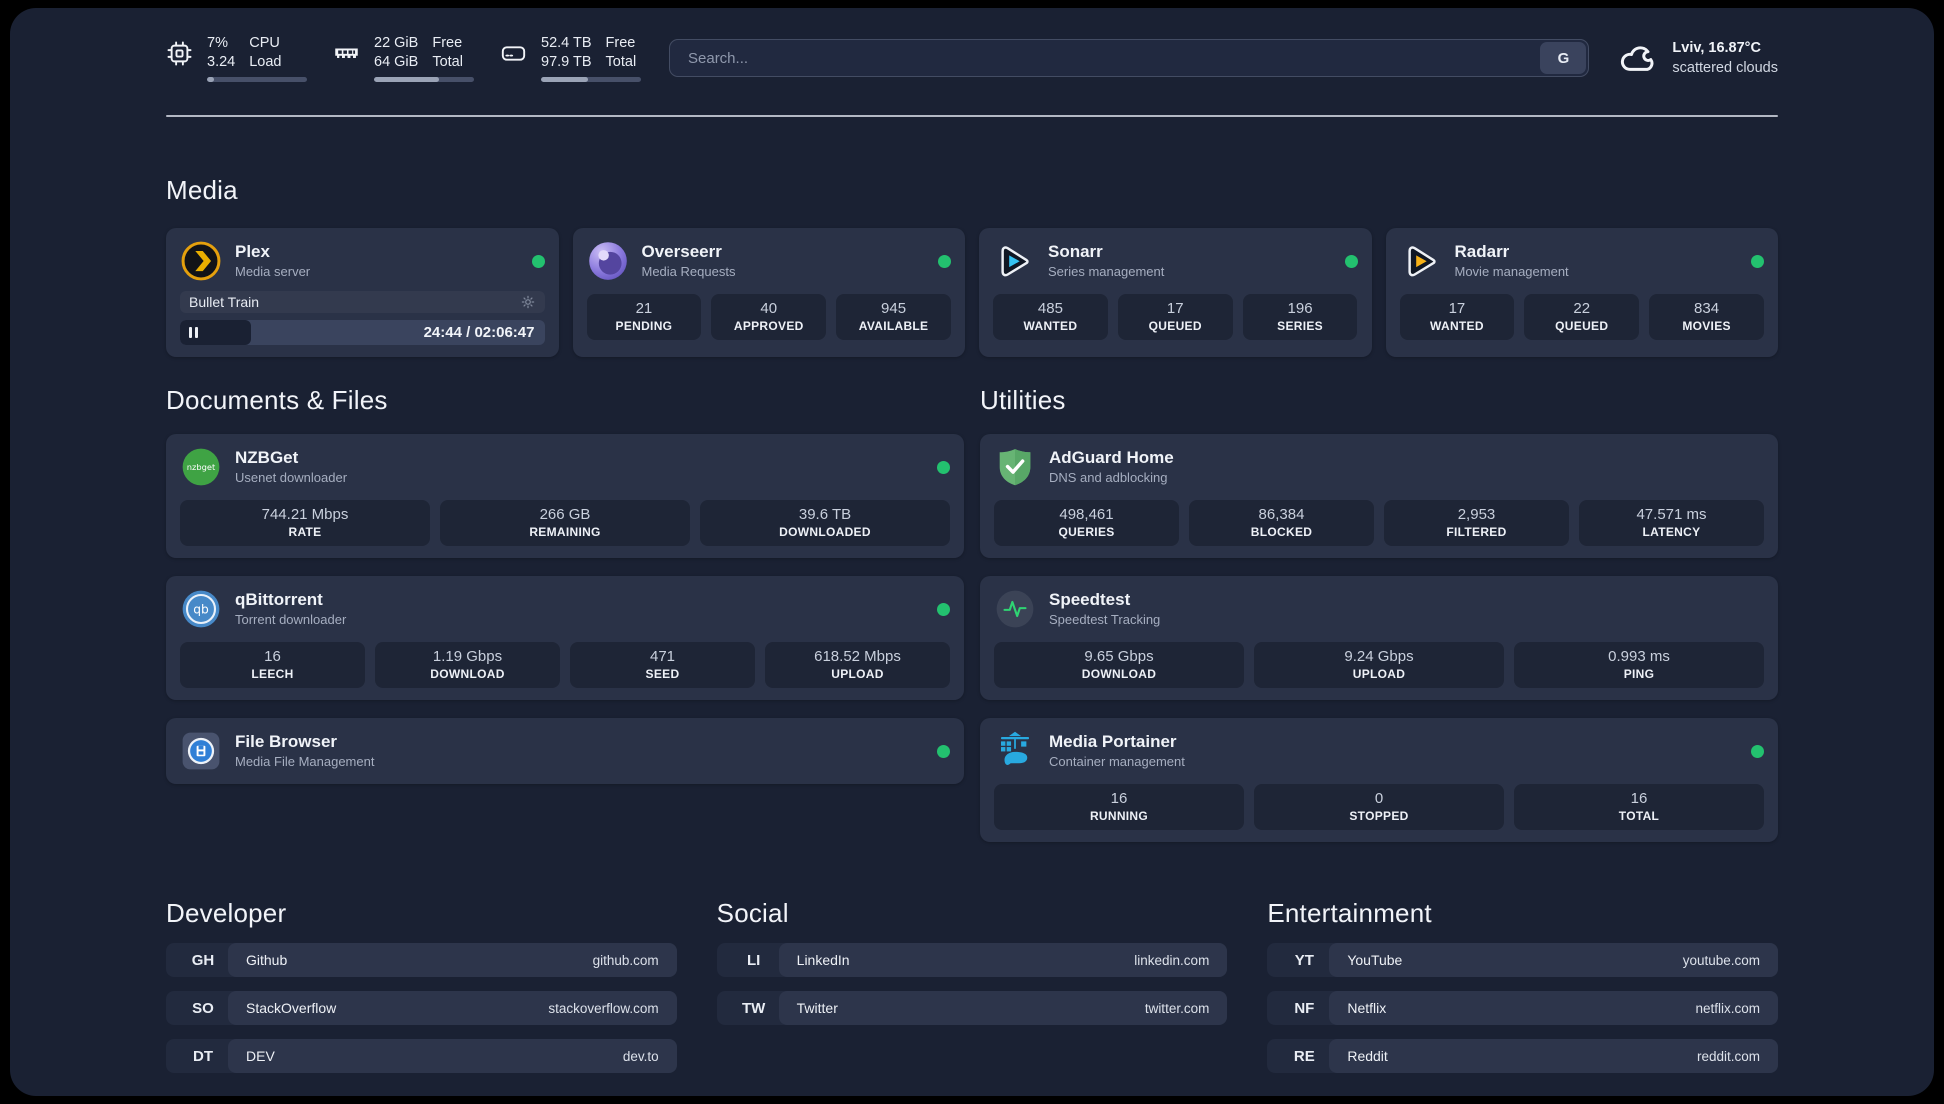  I want to click on stat-label: DOWNLOADED, so click(825, 532).